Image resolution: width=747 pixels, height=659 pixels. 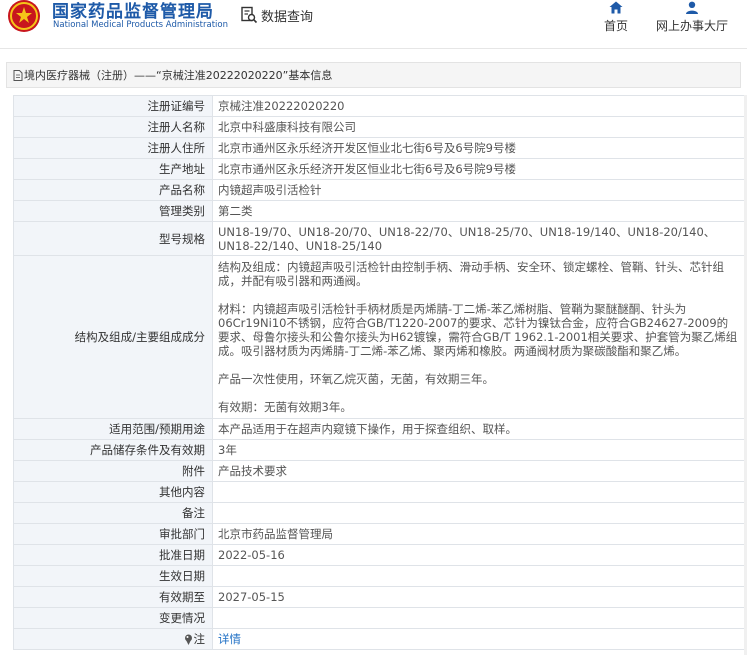 What do you see at coordinates (478, 555) in the screenshot?
I see `row-value: 2022-05-16` at bounding box center [478, 555].